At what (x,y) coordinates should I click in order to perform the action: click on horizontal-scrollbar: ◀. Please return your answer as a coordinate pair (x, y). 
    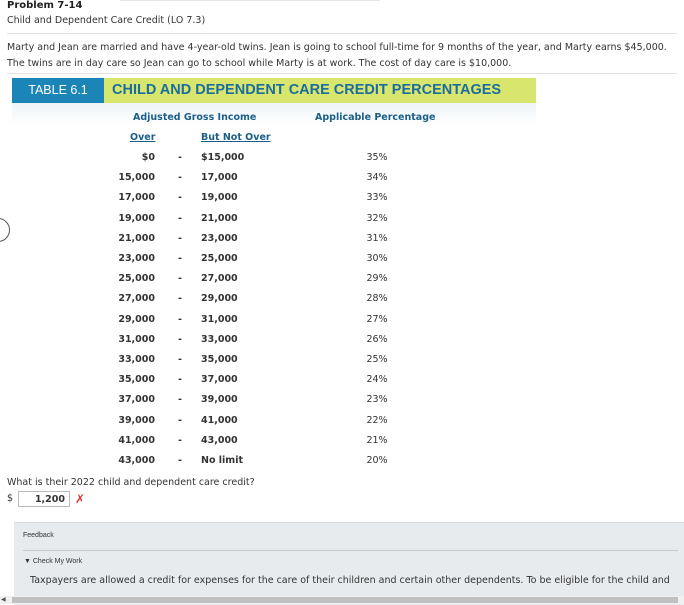
    Looking at the image, I should click on (342, 600).